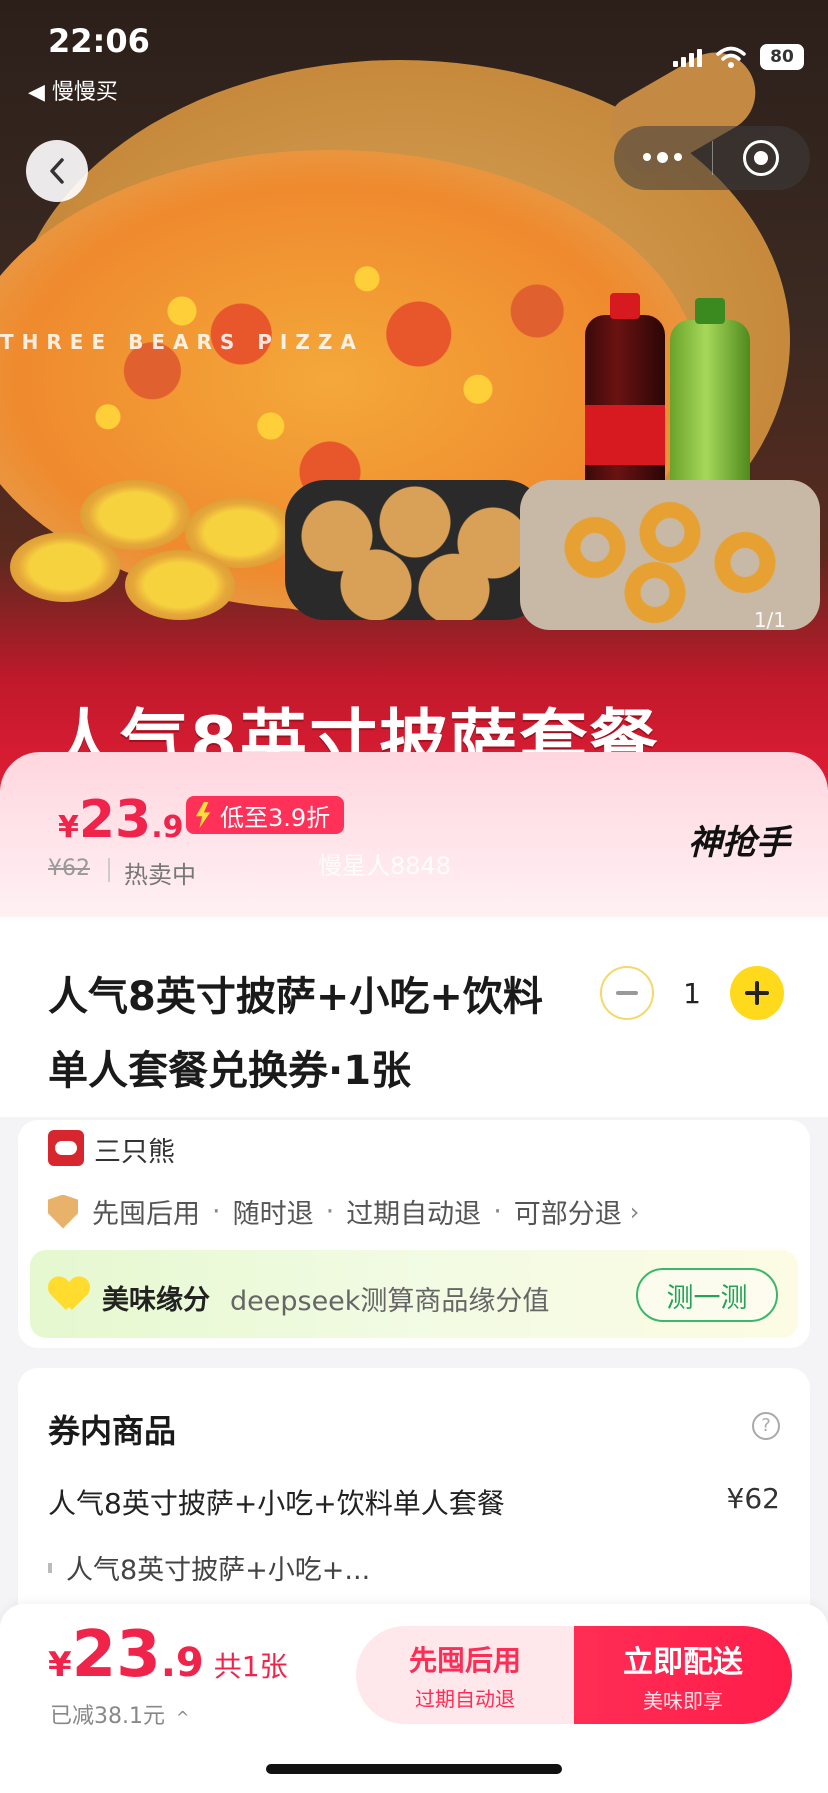 Image resolution: width=828 pixels, height=1793 pixels. Describe the element at coordinates (414, 1214) in the screenshot. I see `guarantee-item: 过期自动退` at that location.